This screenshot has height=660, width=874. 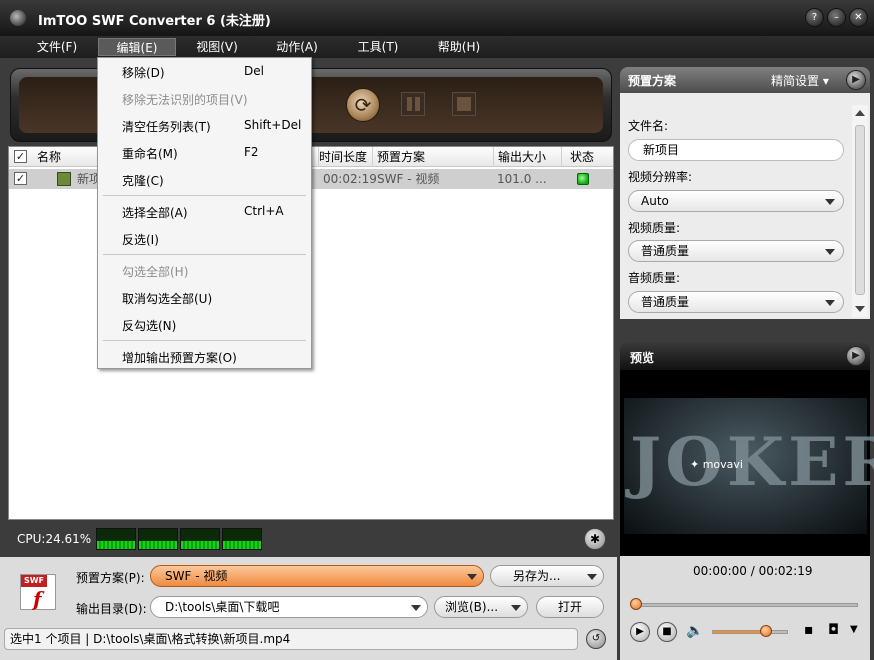 What do you see at coordinates (745, 356) in the screenshot?
I see `preview-header` at bounding box center [745, 356].